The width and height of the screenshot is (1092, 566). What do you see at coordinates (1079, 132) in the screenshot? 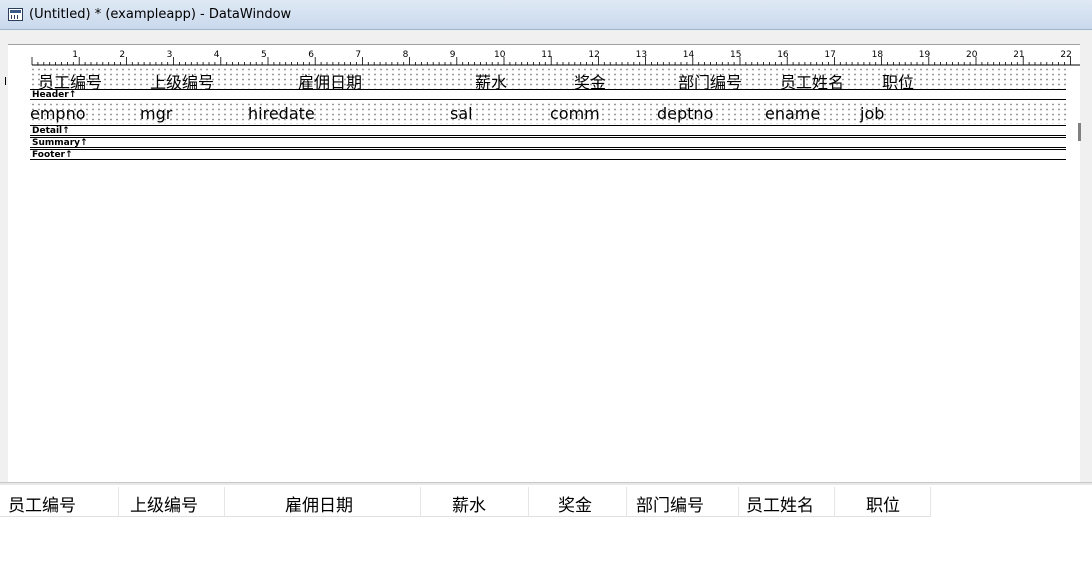
I see `vertical-scrollbar-thumb` at bounding box center [1079, 132].